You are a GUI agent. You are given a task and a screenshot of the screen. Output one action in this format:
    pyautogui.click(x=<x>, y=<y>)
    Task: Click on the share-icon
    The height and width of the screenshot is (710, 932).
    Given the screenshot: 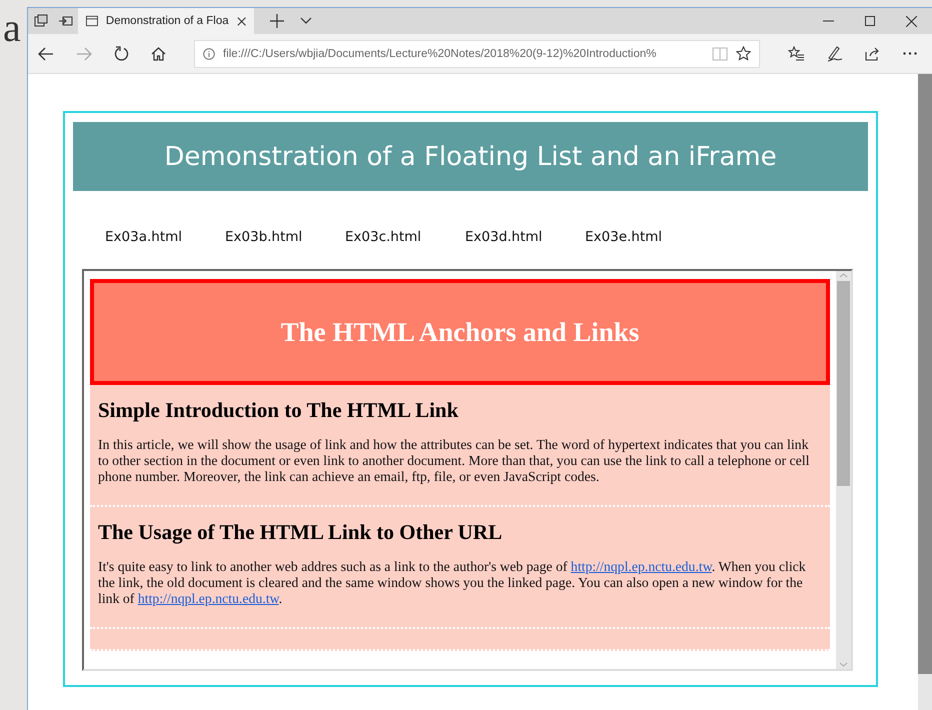 What is the action you would take?
    pyautogui.click(x=873, y=53)
    